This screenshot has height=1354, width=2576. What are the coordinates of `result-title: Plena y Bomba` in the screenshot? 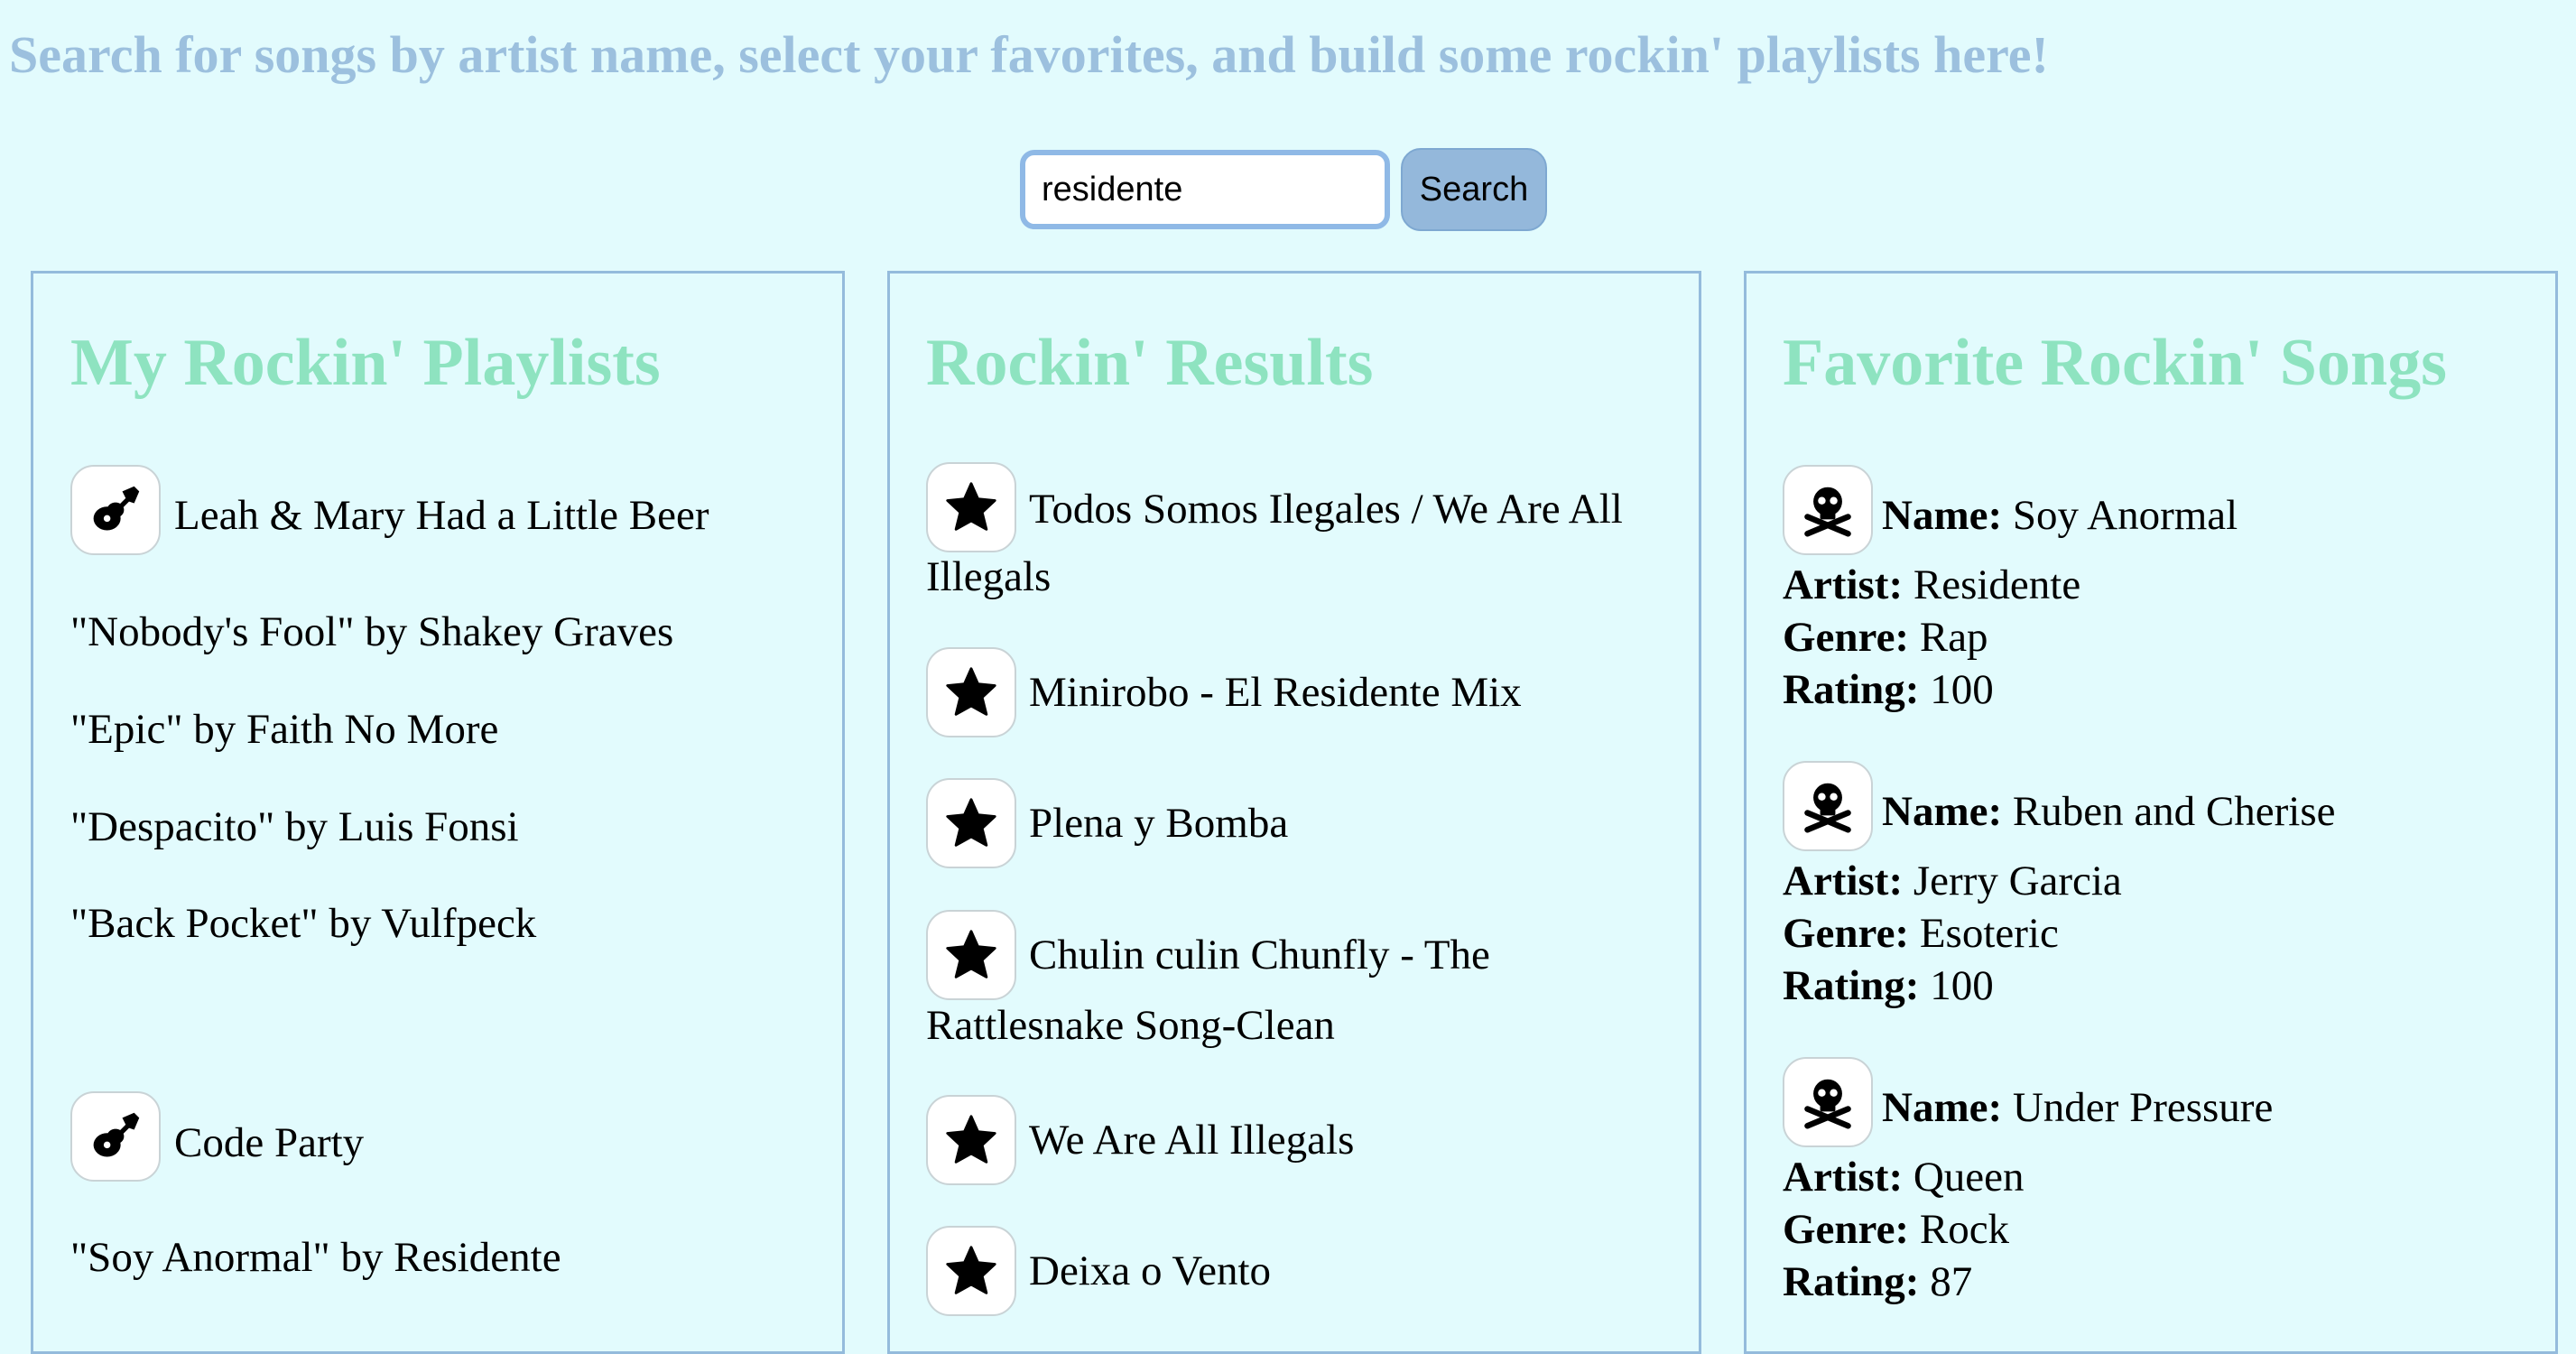 It's located at (1159, 823).